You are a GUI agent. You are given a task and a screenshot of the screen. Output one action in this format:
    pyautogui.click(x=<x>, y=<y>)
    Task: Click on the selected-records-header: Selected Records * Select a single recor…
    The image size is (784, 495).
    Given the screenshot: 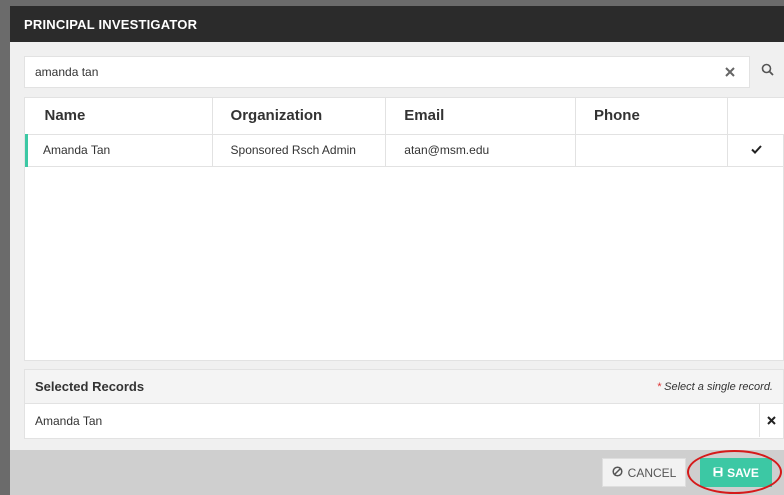 What is the action you would take?
    pyautogui.click(x=404, y=387)
    